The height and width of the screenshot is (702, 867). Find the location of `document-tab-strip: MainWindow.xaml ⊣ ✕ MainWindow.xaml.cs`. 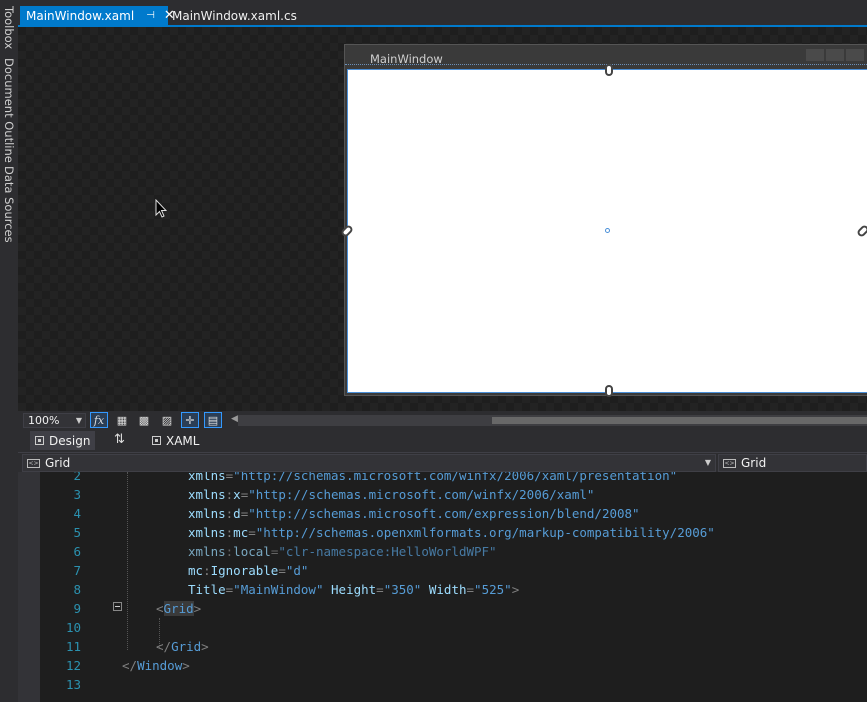

document-tab-strip: MainWindow.xaml ⊣ ✕ MainWindow.xaml.cs is located at coordinates (442, 13).